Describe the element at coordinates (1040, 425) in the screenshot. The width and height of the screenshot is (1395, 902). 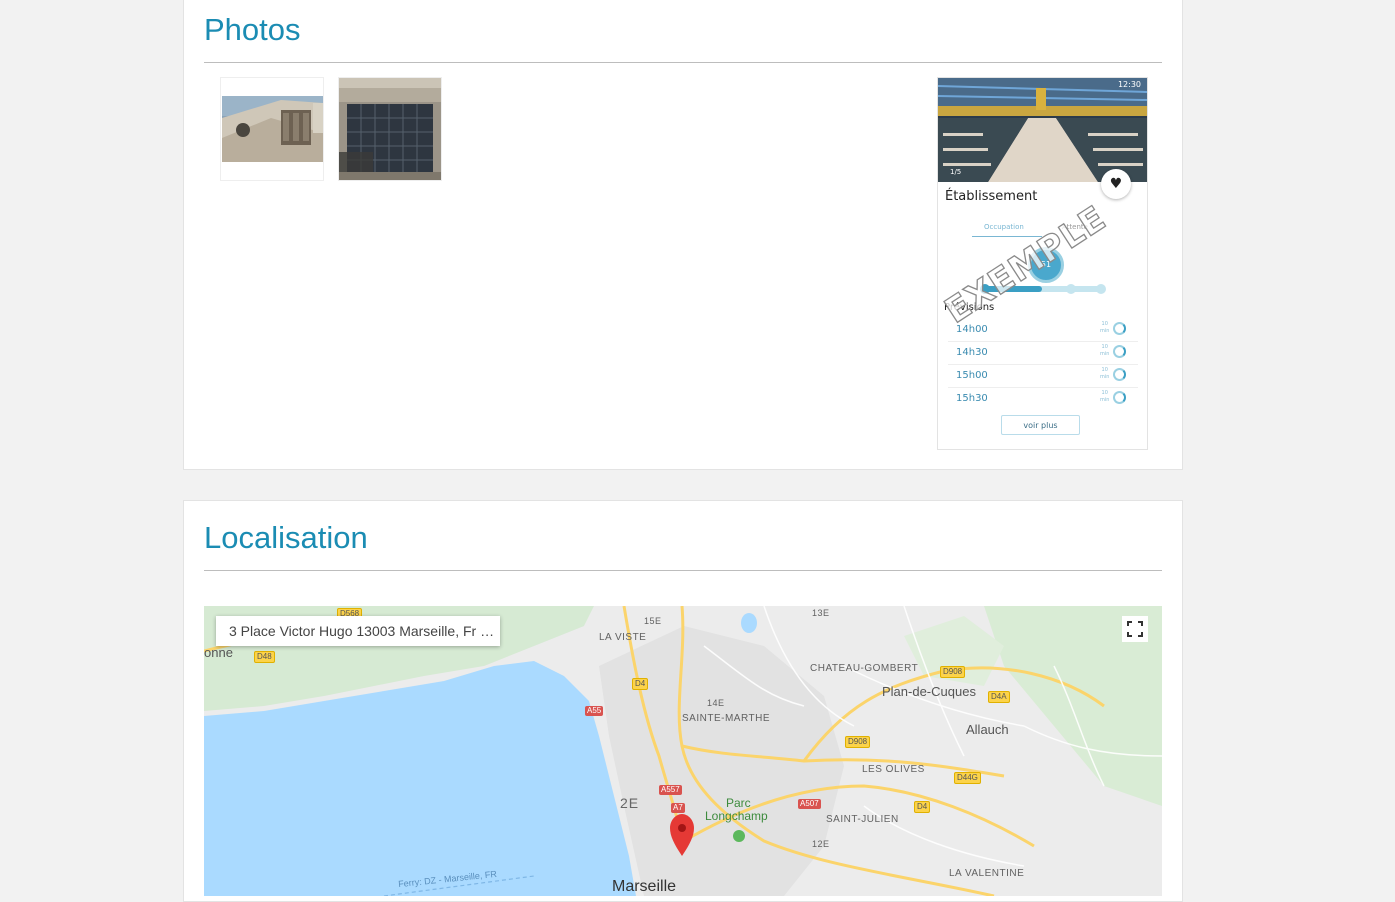
I see `see-more-button: voir plus` at that location.